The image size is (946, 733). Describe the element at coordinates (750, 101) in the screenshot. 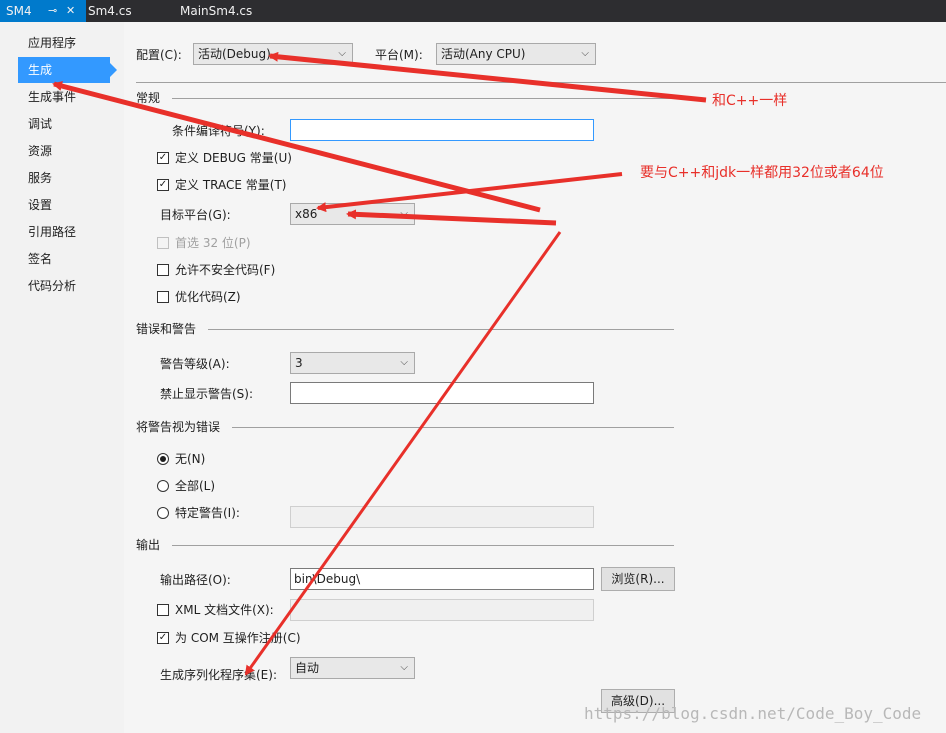

I see `annotation-note-same-as-cpp: 和C++一样` at that location.